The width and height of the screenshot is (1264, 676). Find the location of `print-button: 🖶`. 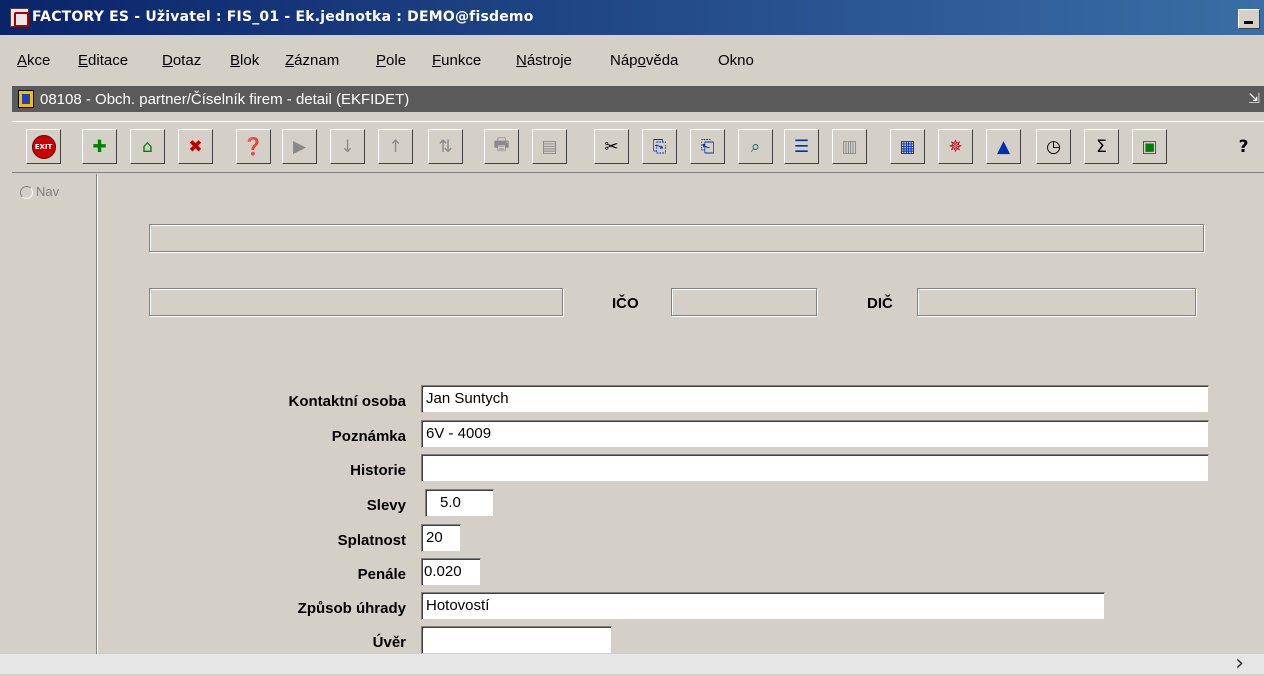

print-button: 🖶 is located at coordinates (501, 146).